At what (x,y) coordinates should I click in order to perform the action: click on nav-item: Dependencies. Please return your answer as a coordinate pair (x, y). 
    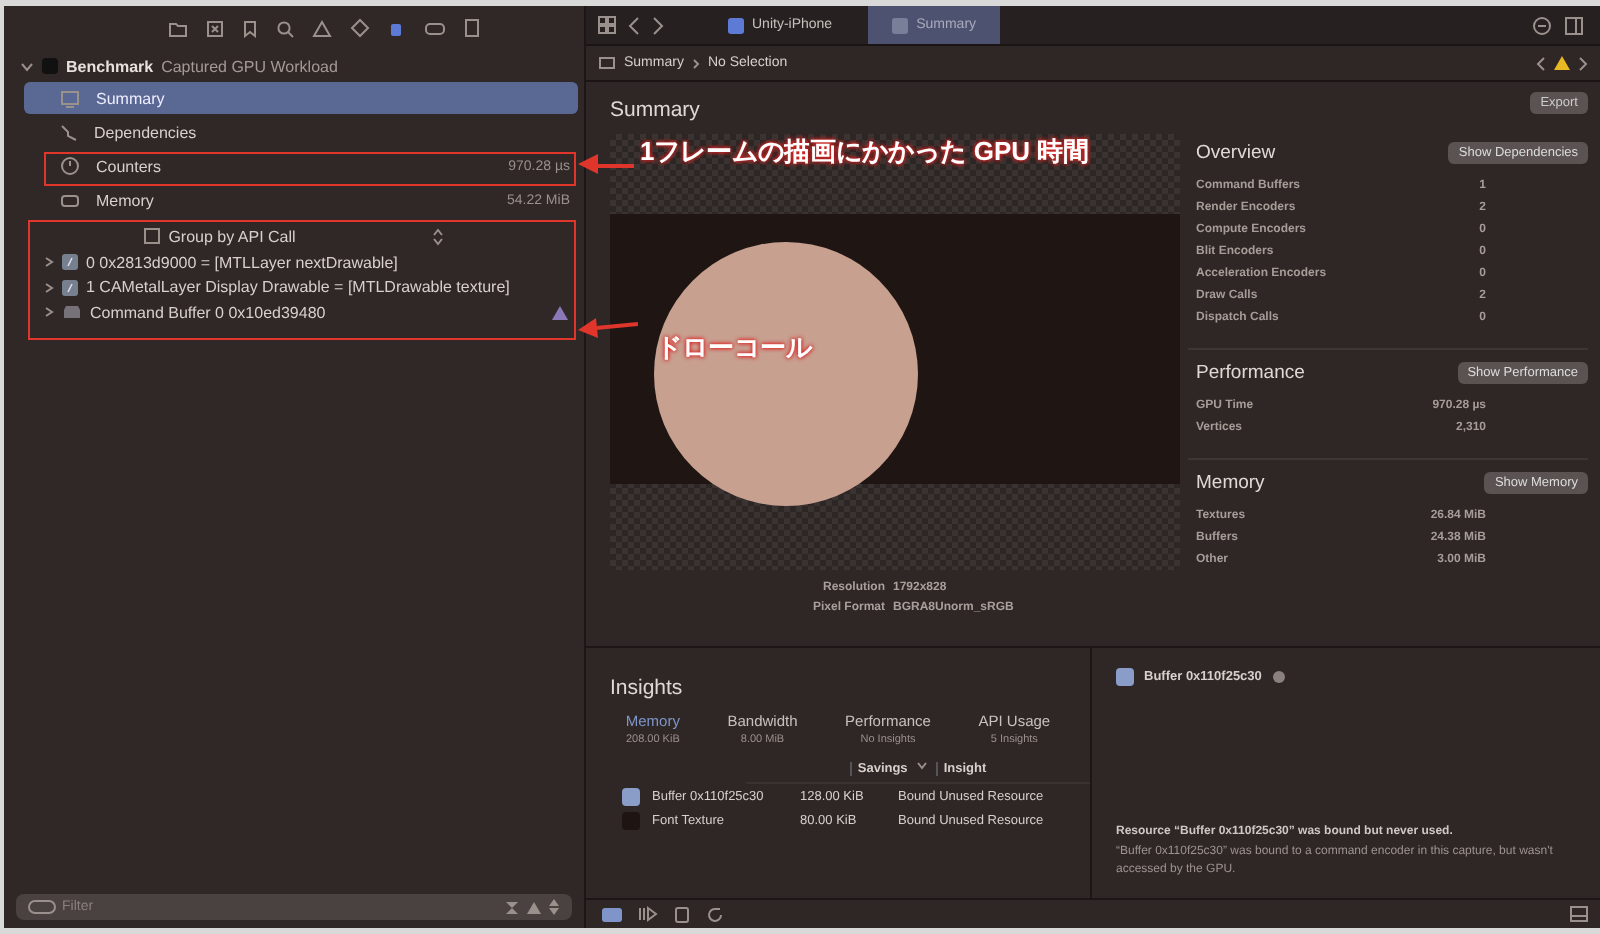
    Looking at the image, I should click on (301, 132).